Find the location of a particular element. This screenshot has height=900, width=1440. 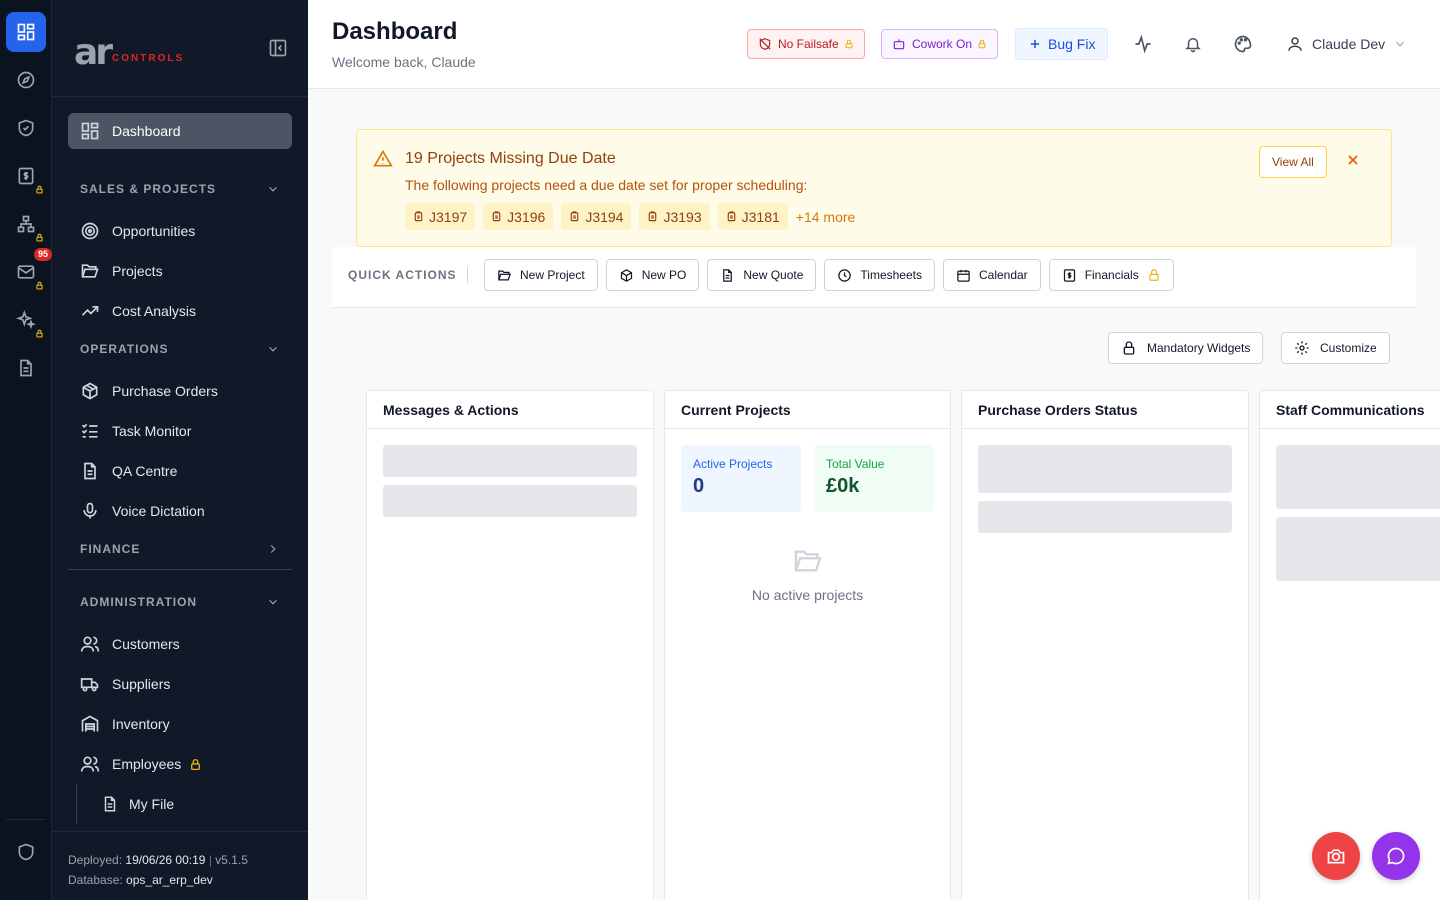

financials-button: Financials is located at coordinates (1111, 275).